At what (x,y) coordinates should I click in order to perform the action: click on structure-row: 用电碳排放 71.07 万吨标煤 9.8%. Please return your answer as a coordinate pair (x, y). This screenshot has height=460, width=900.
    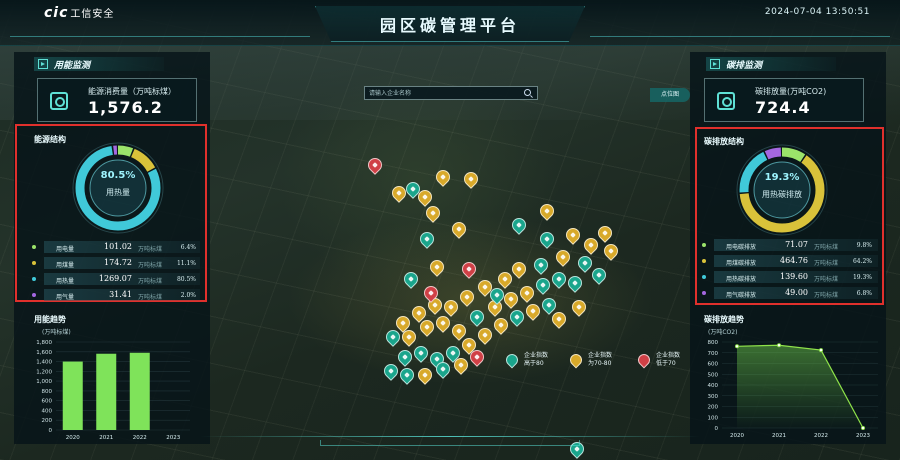
    Looking at the image, I should click on (789, 244).